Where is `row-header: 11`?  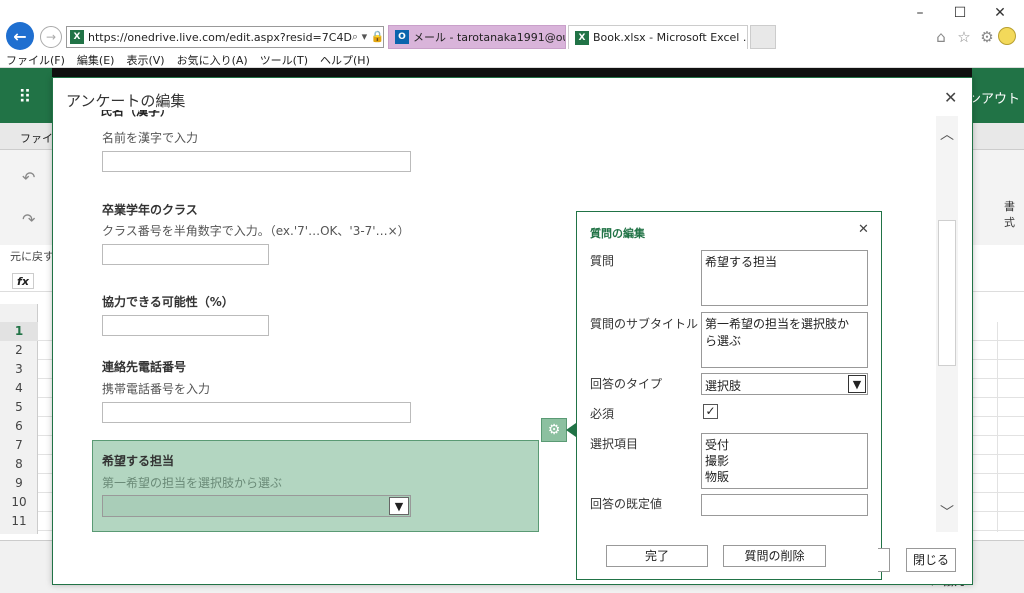 row-header: 11 is located at coordinates (19, 521).